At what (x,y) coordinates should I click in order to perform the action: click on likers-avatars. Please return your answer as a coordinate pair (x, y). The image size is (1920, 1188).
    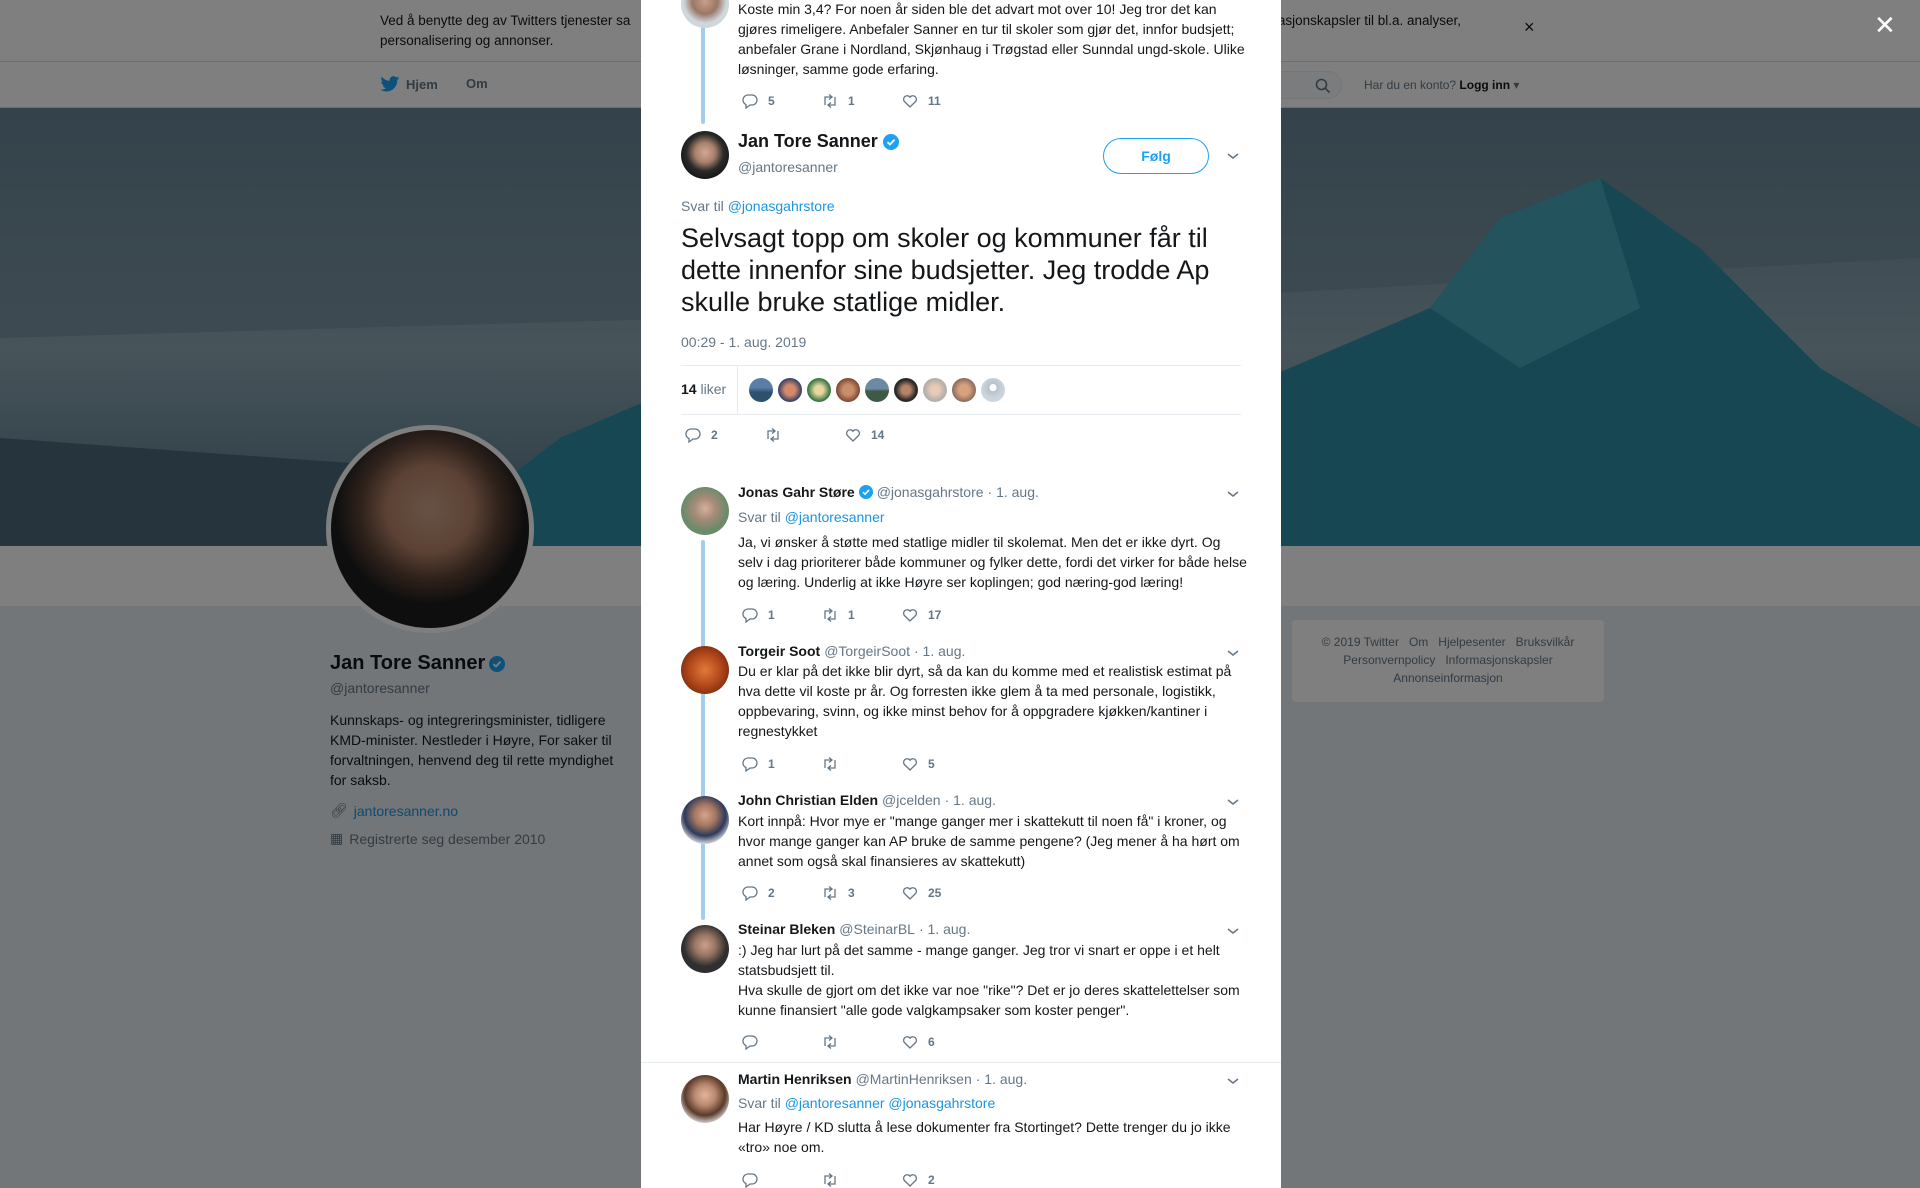
    Looking at the image, I should click on (877, 390).